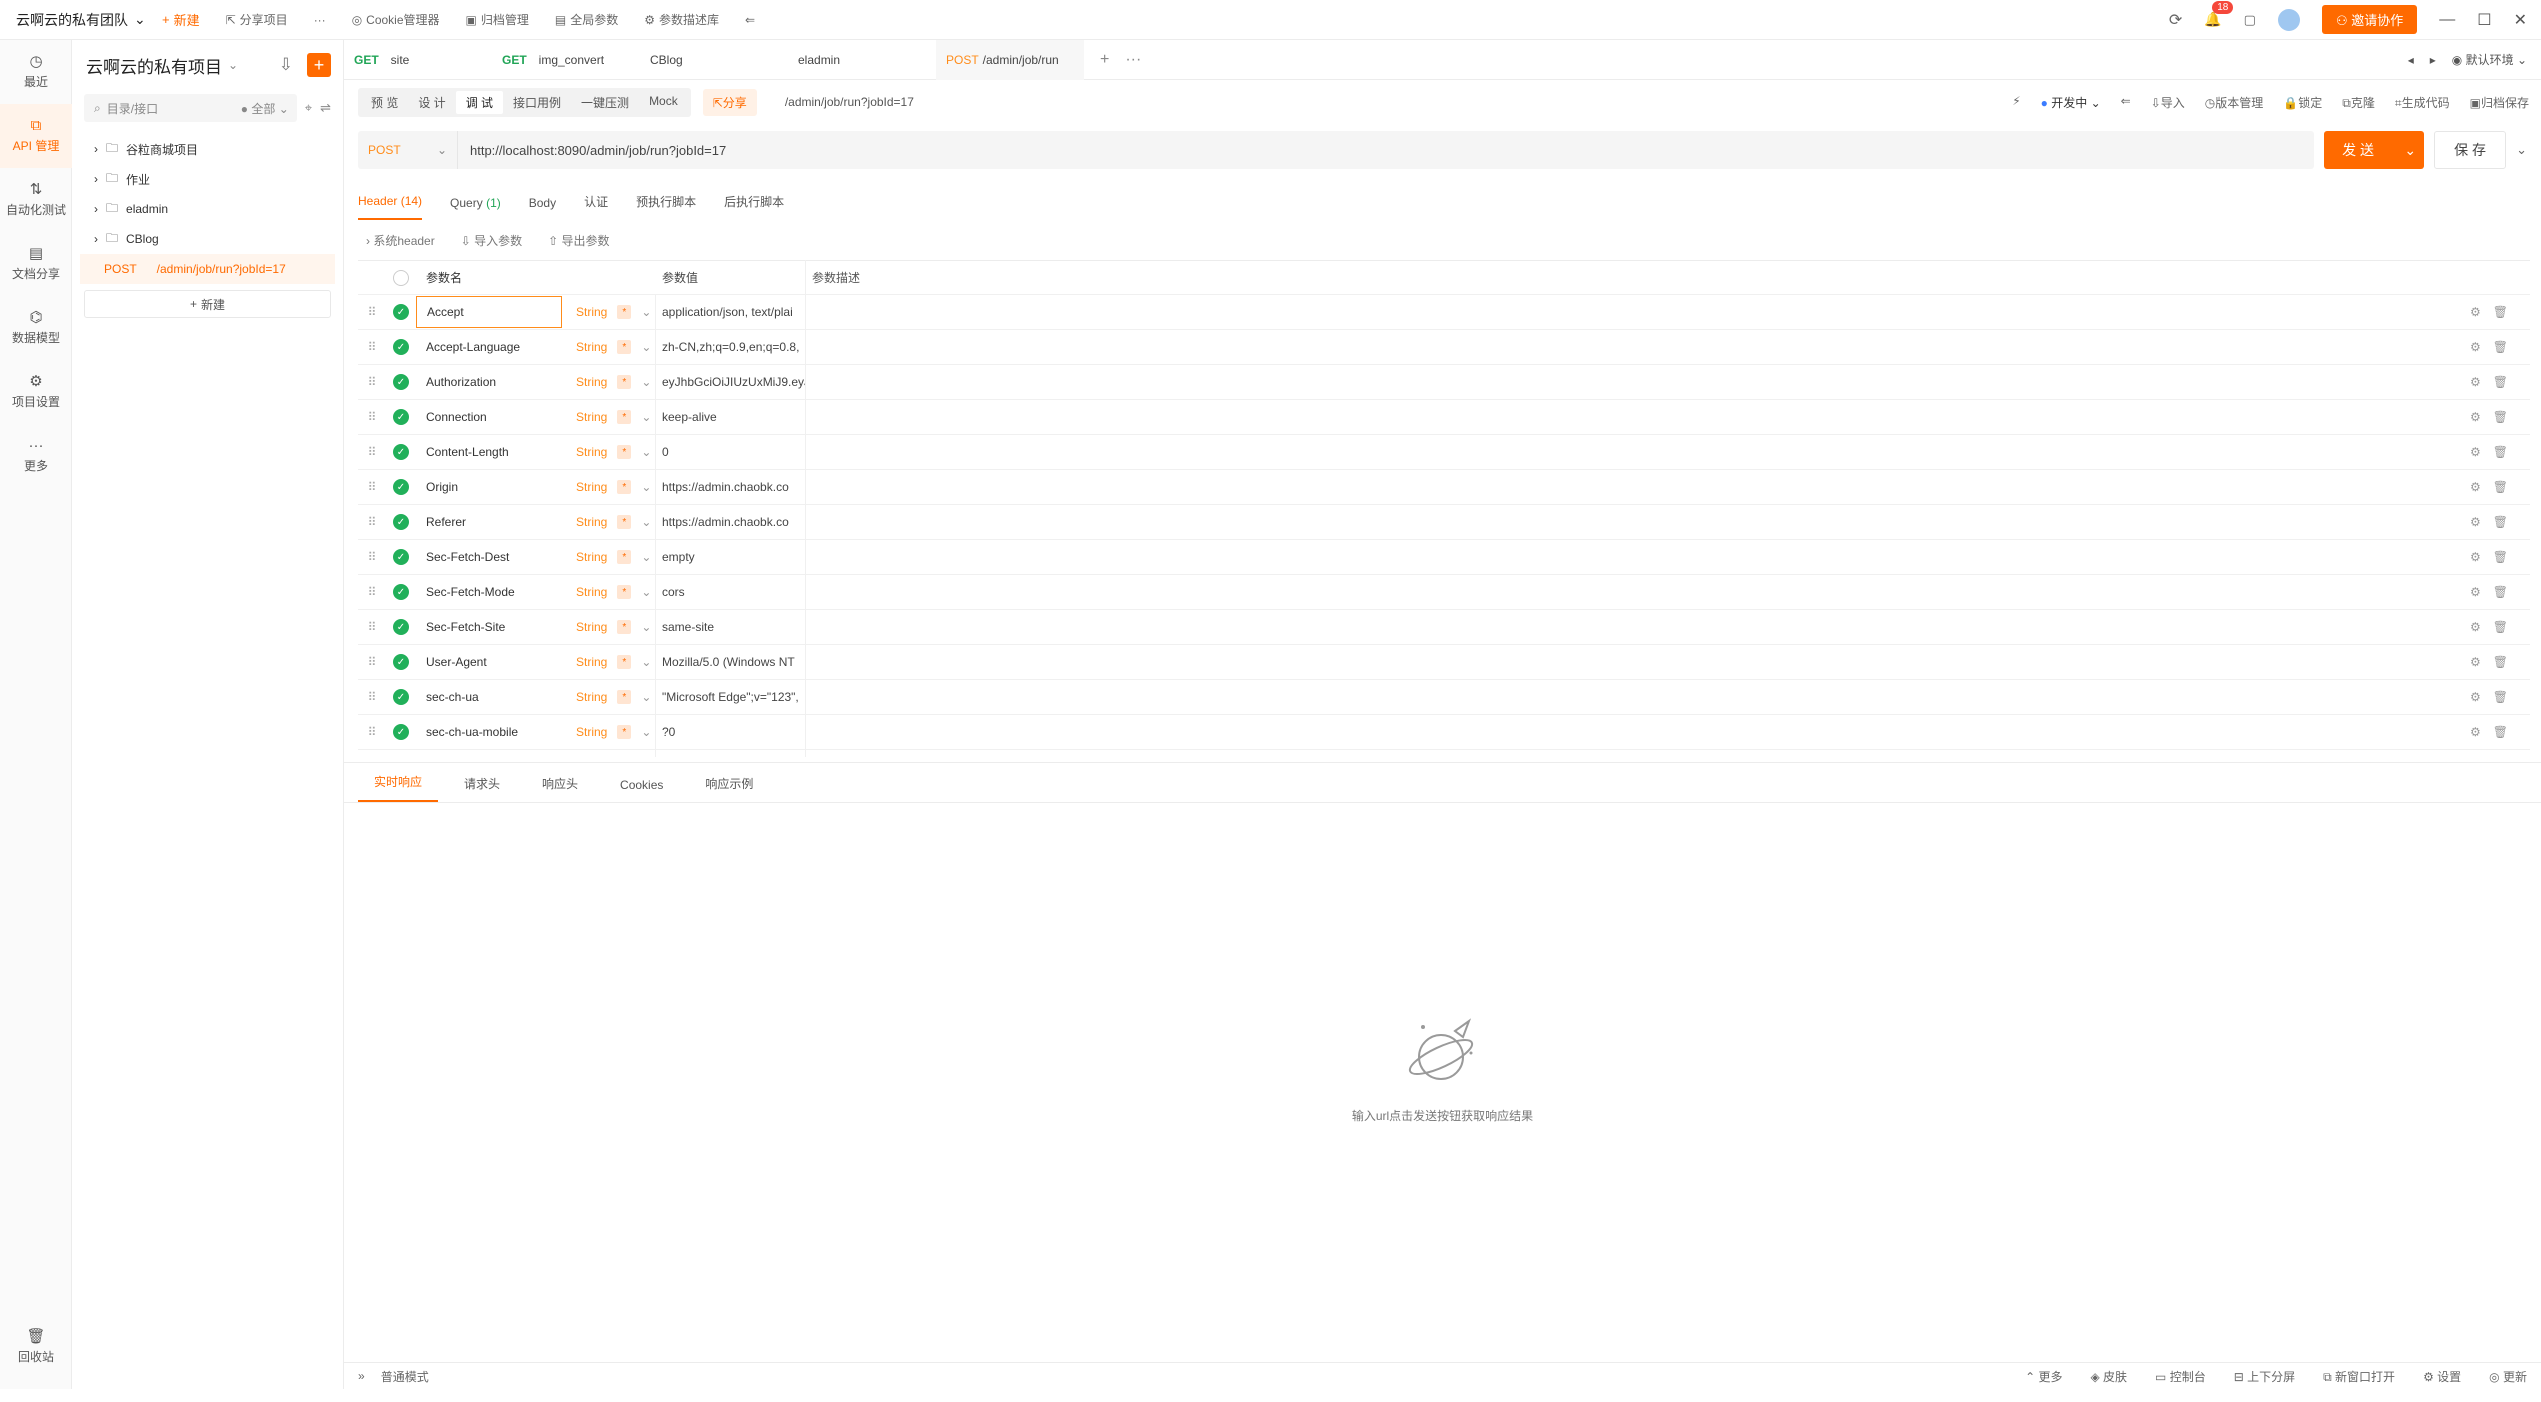  Describe the element at coordinates (731, 627) in the screenshot. I see `param-value-input: same-site` at that location.